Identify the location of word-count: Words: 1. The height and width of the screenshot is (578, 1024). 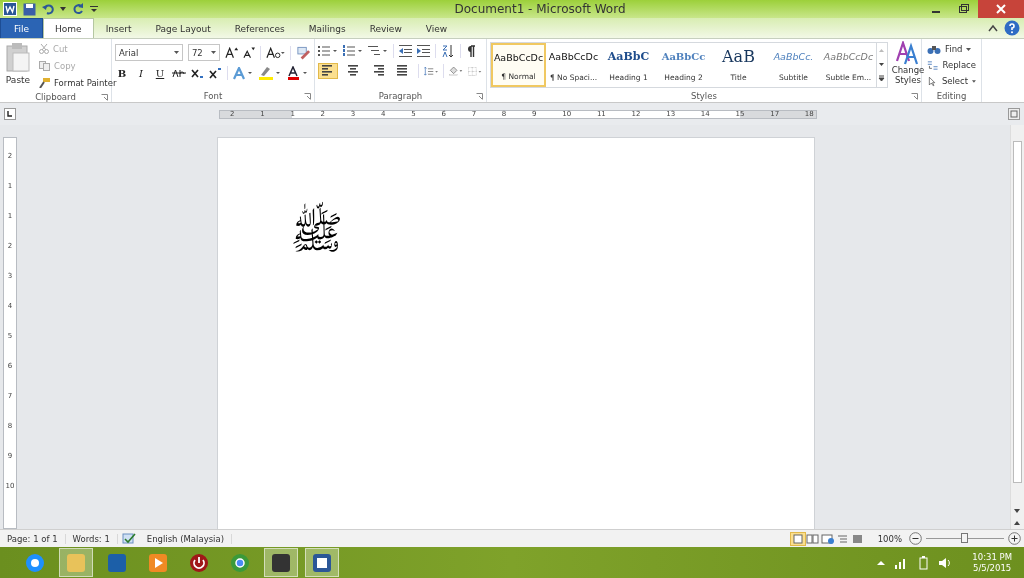
(91, 538).